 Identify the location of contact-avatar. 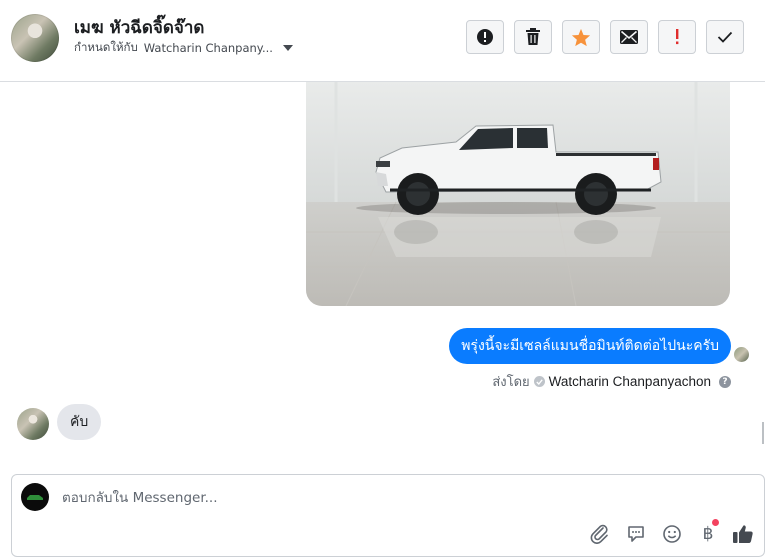
(35, 38).